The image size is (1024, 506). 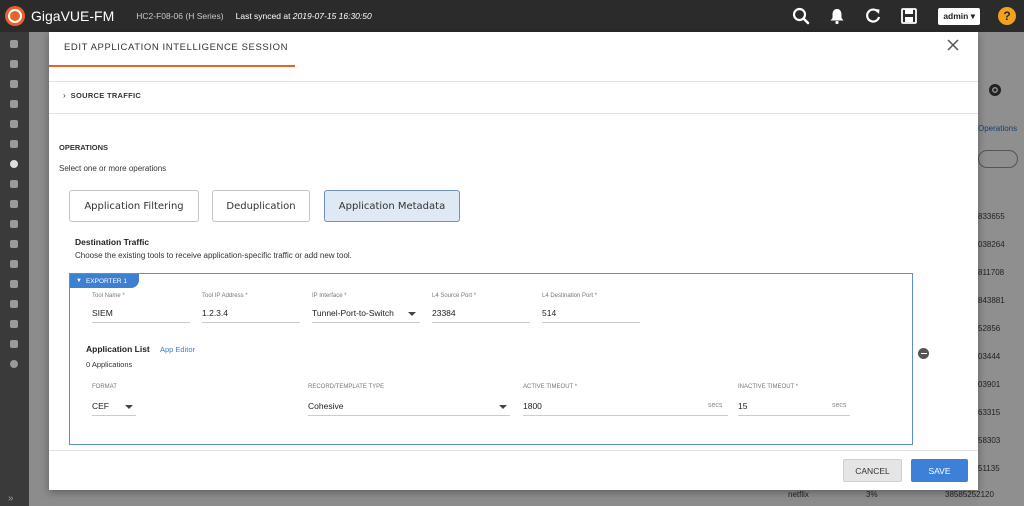 I want to click on active-timeout-label: ACTIVE TIMEOUT *, so click(x=550, y=387).